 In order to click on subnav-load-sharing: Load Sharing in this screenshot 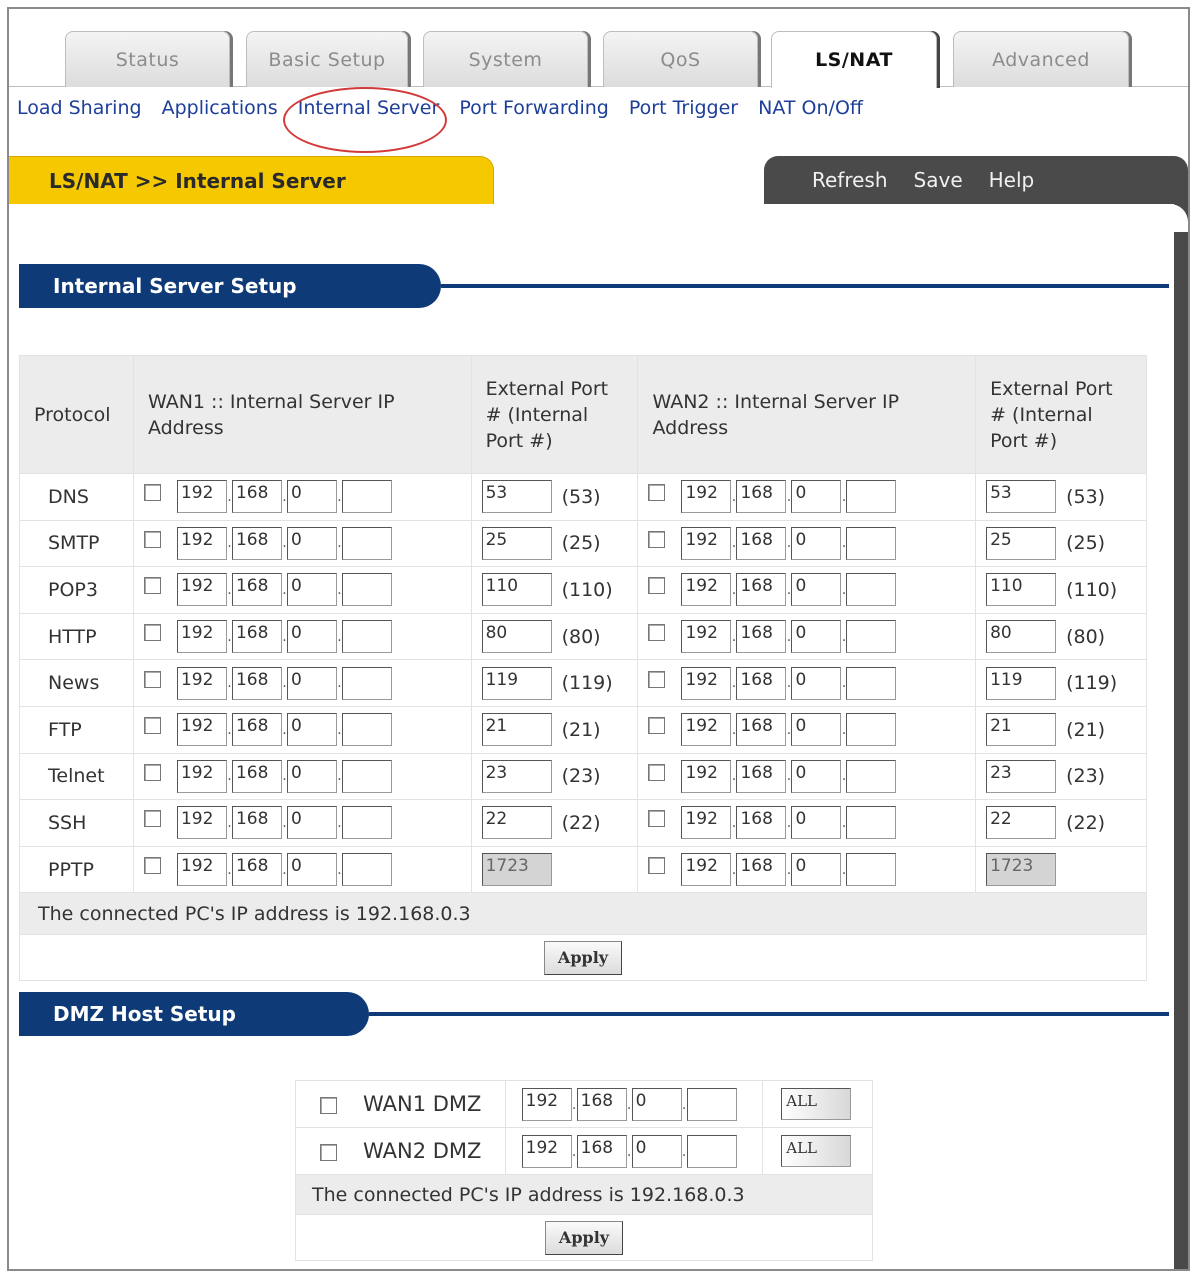, I will do `click(79, 108)`.